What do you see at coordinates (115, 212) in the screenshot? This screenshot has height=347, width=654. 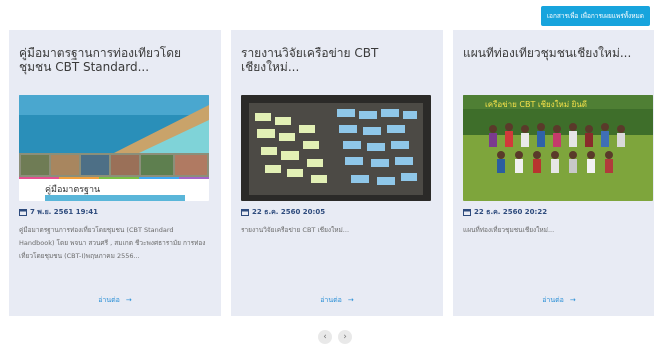 I see `card-date: 7 พ.ย. 2561 19:41` at bounding box center [115, 212].